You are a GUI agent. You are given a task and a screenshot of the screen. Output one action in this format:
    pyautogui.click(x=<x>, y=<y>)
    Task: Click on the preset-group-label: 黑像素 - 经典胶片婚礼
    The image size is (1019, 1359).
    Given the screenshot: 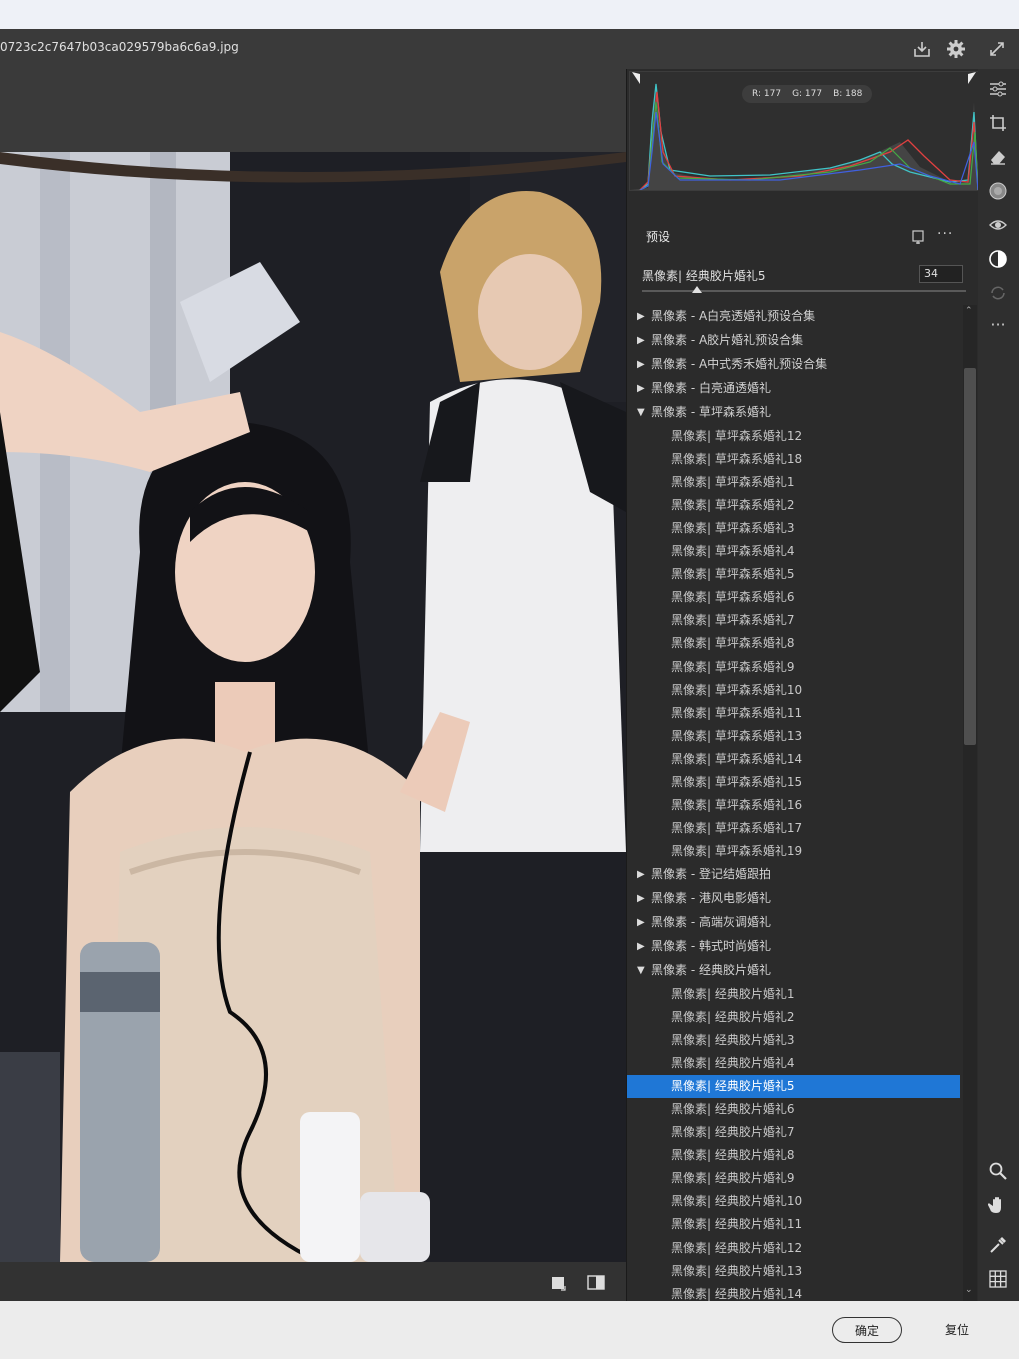 What is the action you would take?
    pyautogui.click(x=711, y=969)
    